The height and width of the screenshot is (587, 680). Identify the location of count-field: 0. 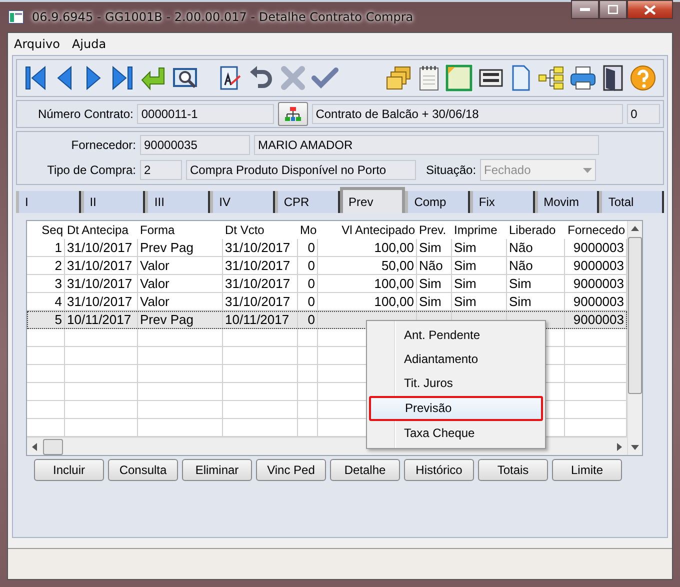
(643, 114).